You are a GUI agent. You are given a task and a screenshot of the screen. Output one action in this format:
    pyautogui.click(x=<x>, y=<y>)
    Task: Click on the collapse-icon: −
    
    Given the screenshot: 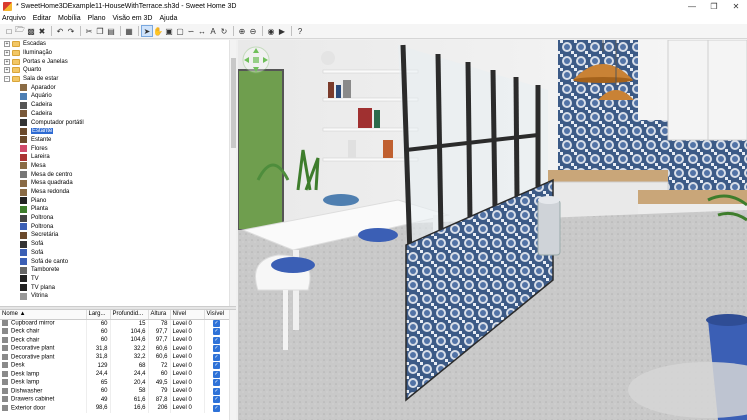 What is the action you would take?
    pyautogui.click(x=7, y=79)
    